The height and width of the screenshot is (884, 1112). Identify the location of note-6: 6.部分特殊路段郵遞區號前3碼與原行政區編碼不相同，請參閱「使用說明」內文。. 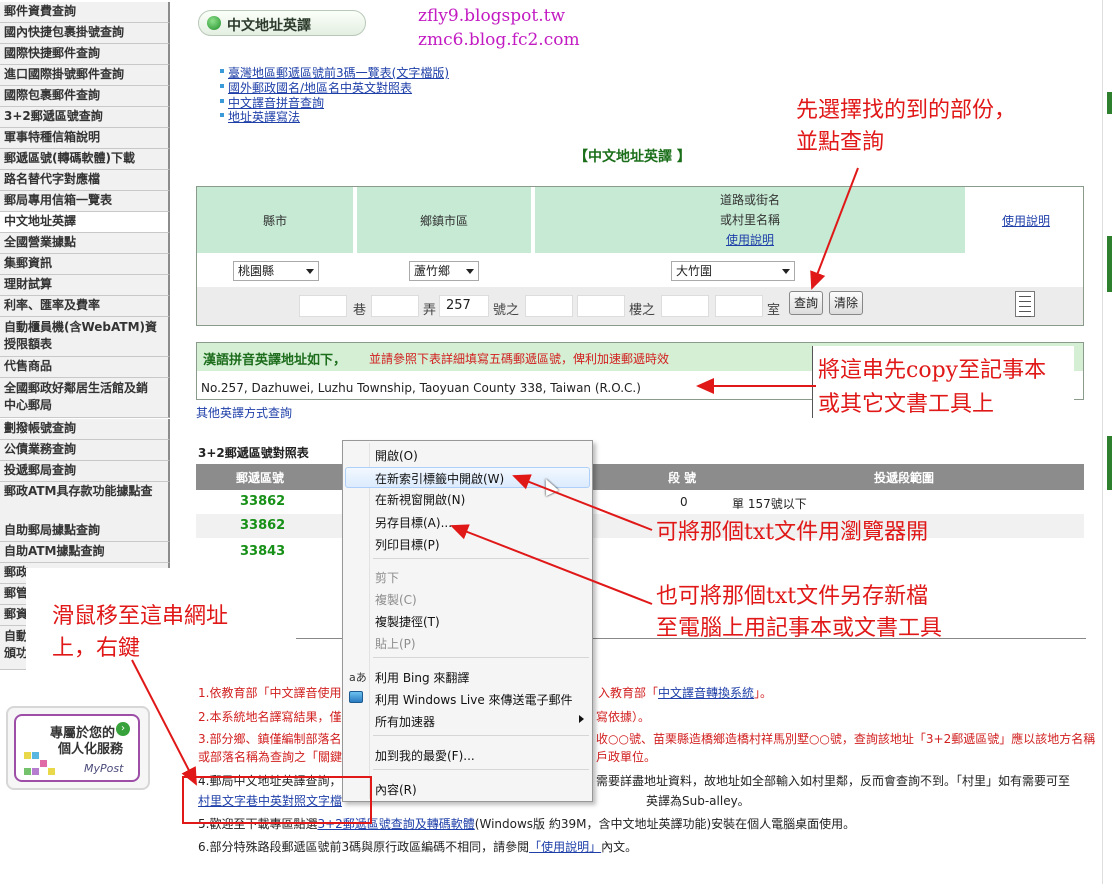
(417, 846).